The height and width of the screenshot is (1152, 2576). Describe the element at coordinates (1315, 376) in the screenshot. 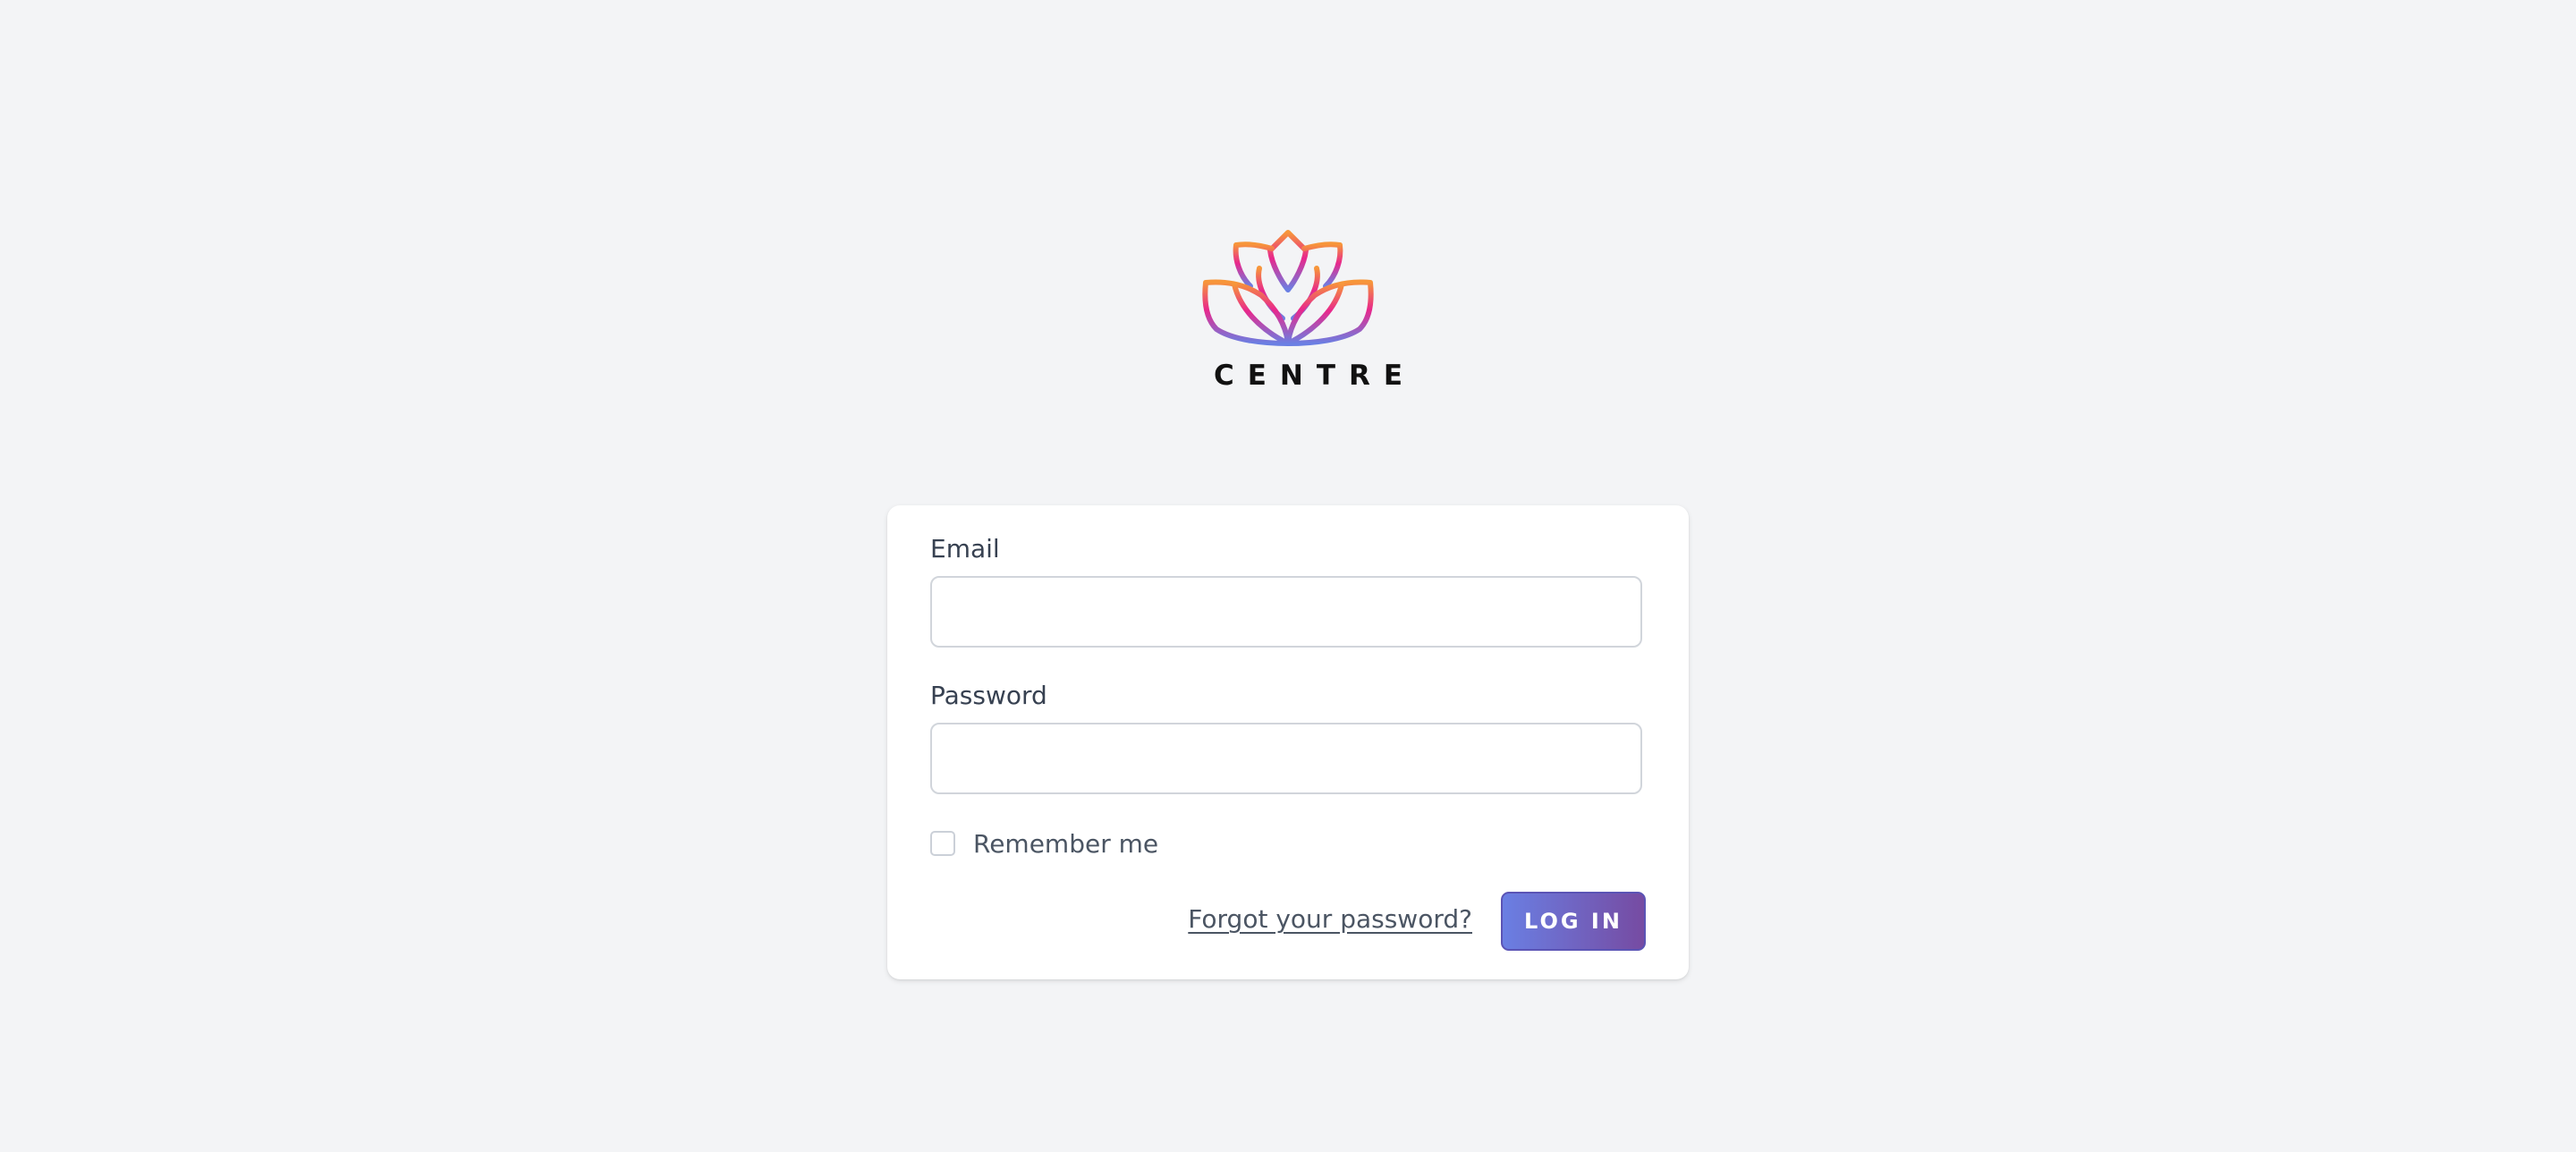

I see `brand-name: CENTRE` at that location.